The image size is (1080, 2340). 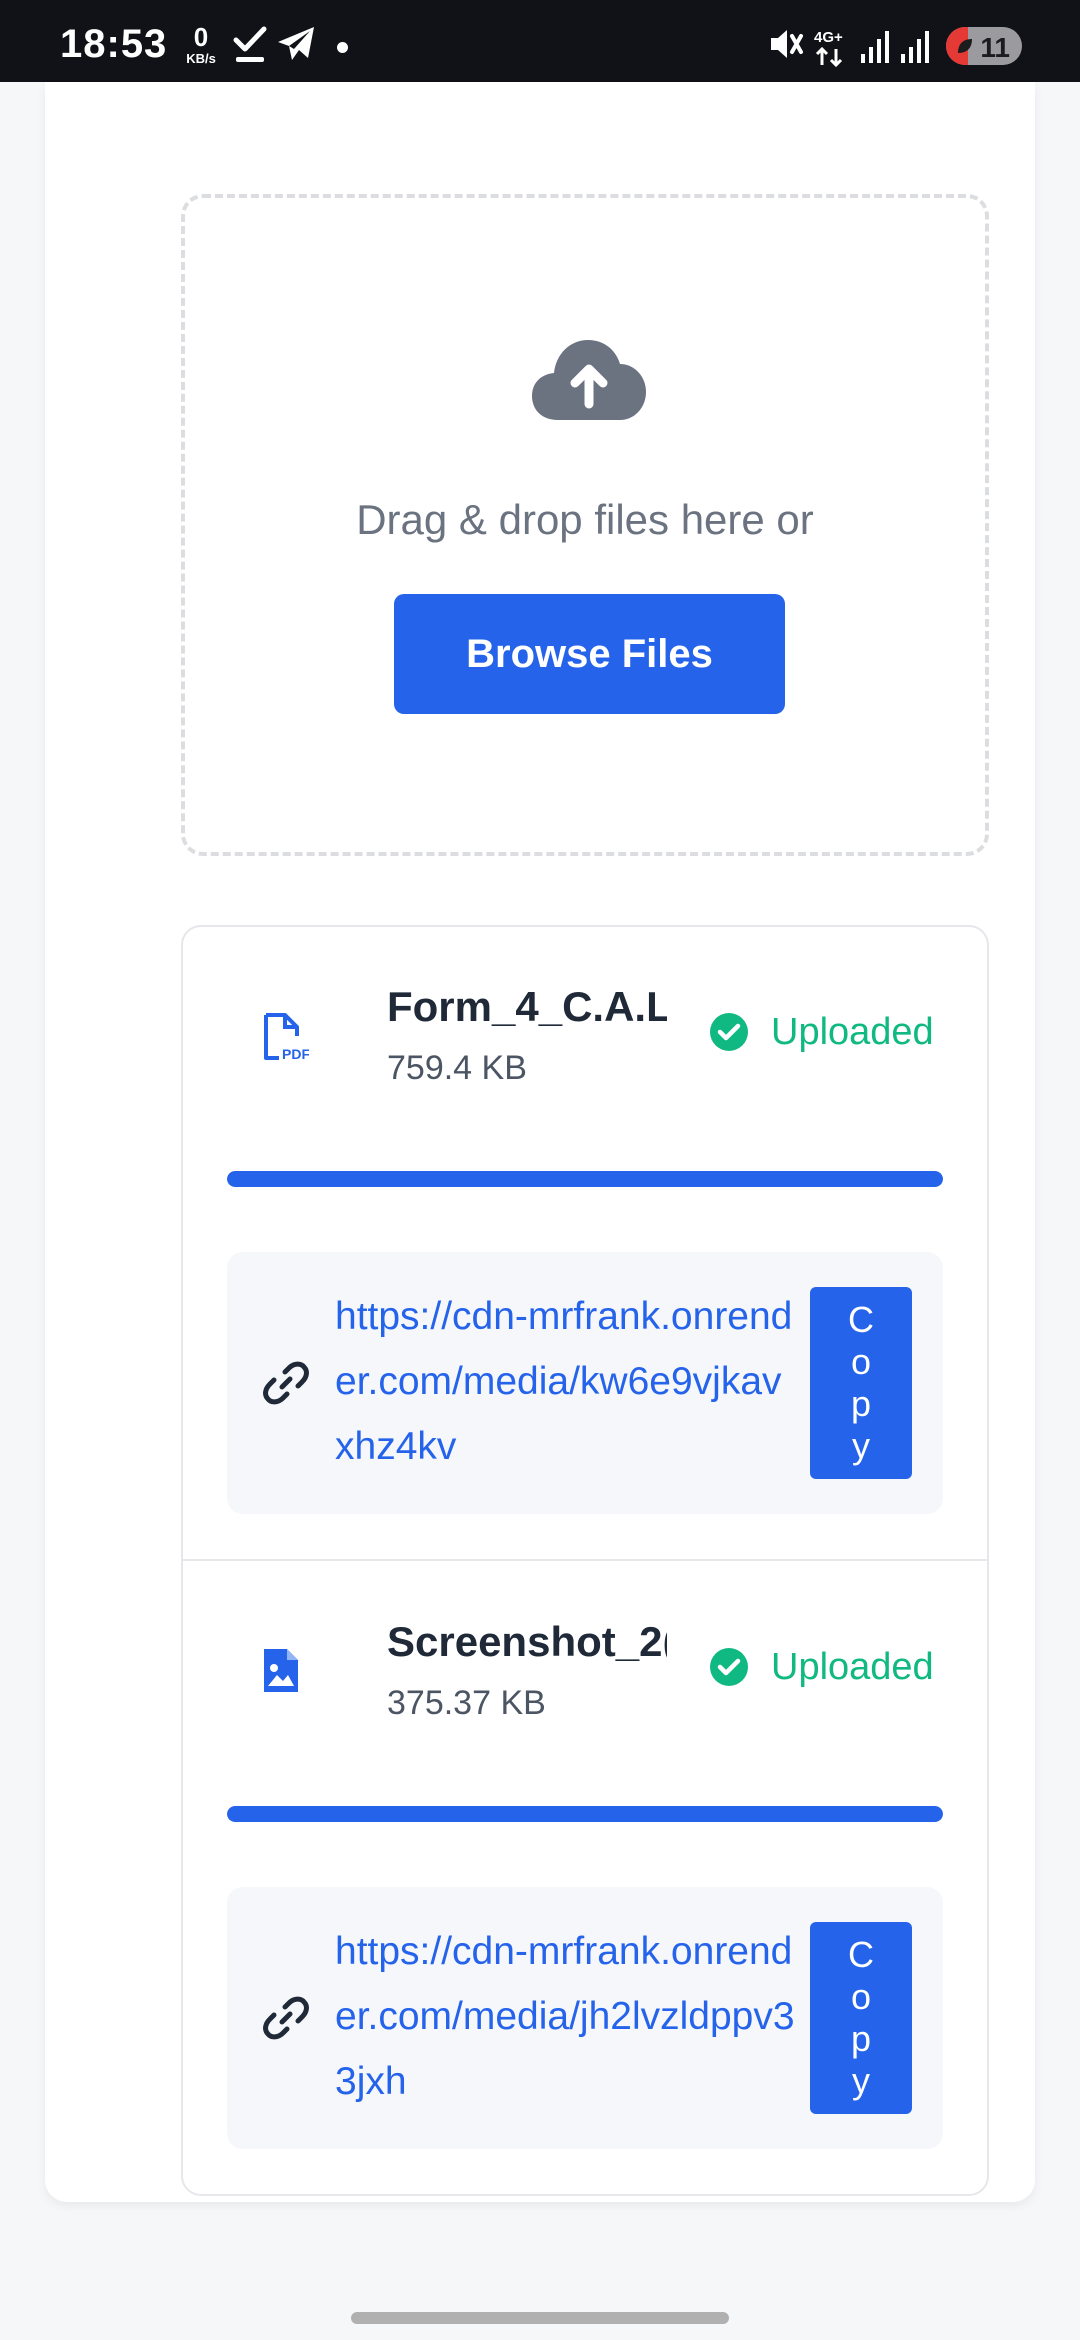 I want to click on image-file-icon, so click(x=281, y=1673).